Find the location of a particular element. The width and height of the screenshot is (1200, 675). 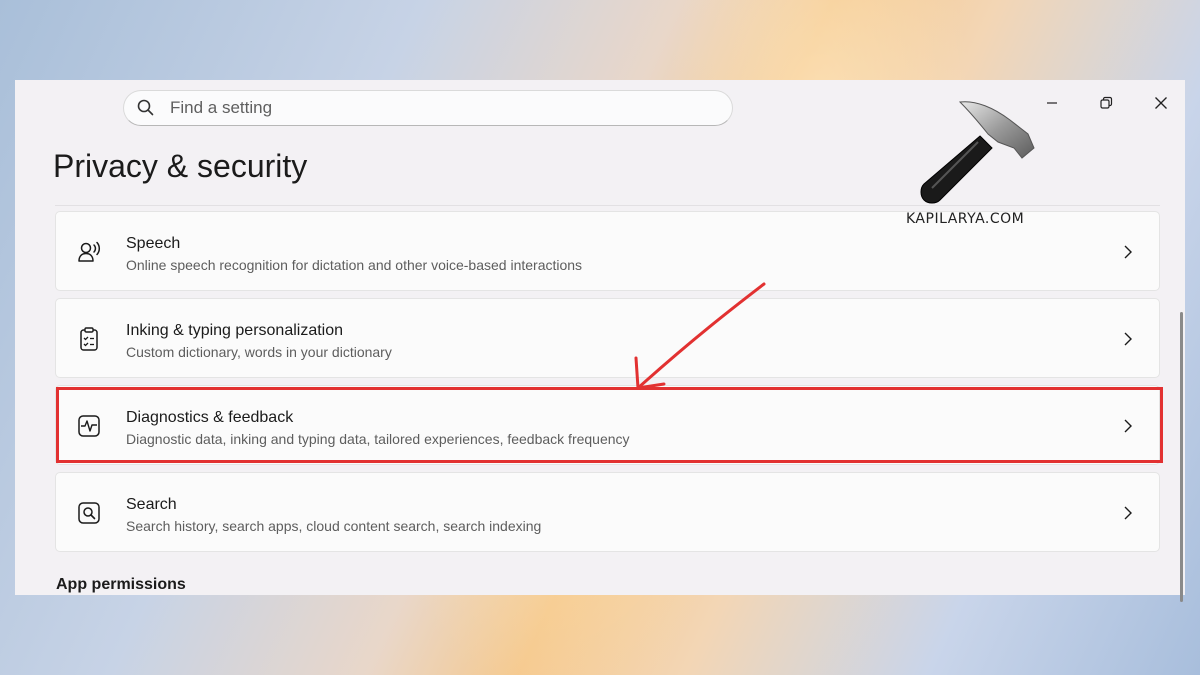

annotation-arrow-icon is located at coordinates (700, 336).